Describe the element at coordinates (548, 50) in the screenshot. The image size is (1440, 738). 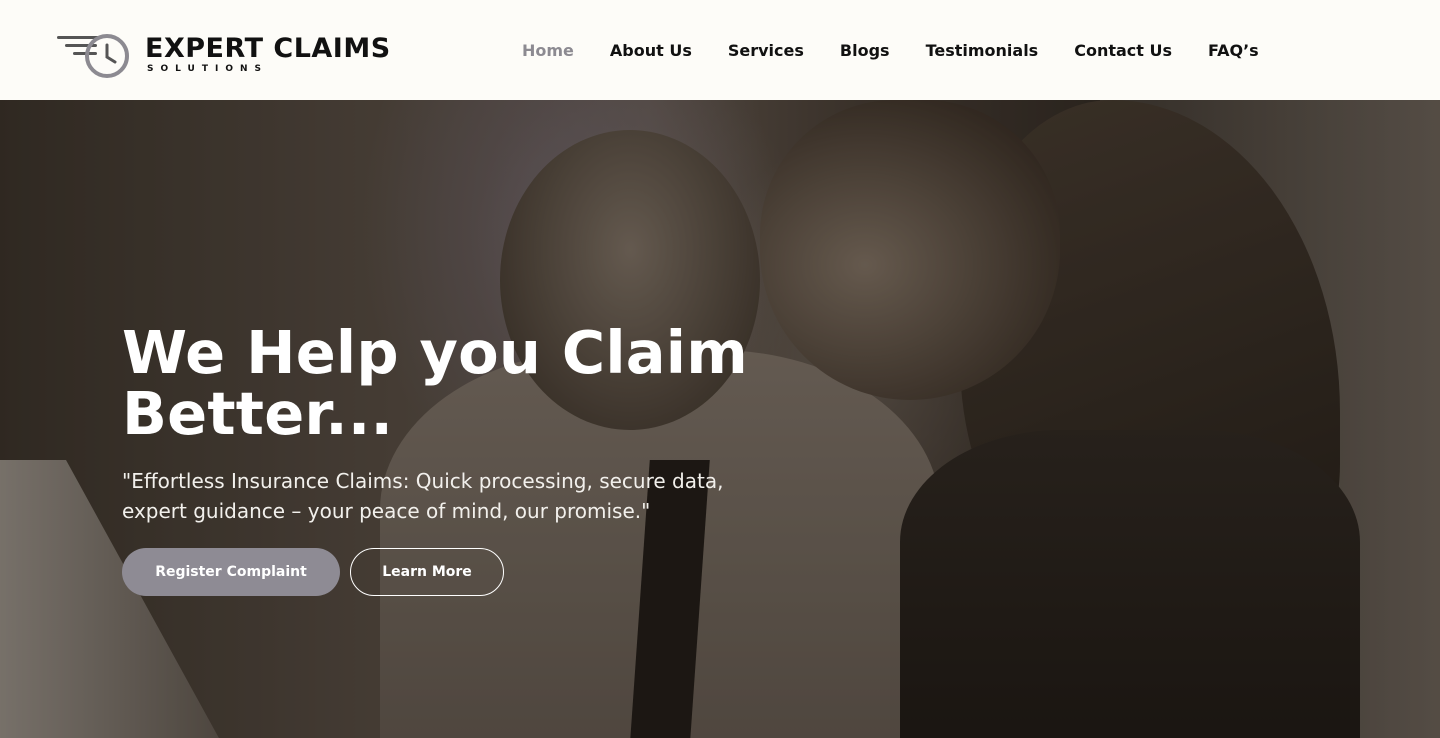
I see `nav-item-home: Home` at that location.